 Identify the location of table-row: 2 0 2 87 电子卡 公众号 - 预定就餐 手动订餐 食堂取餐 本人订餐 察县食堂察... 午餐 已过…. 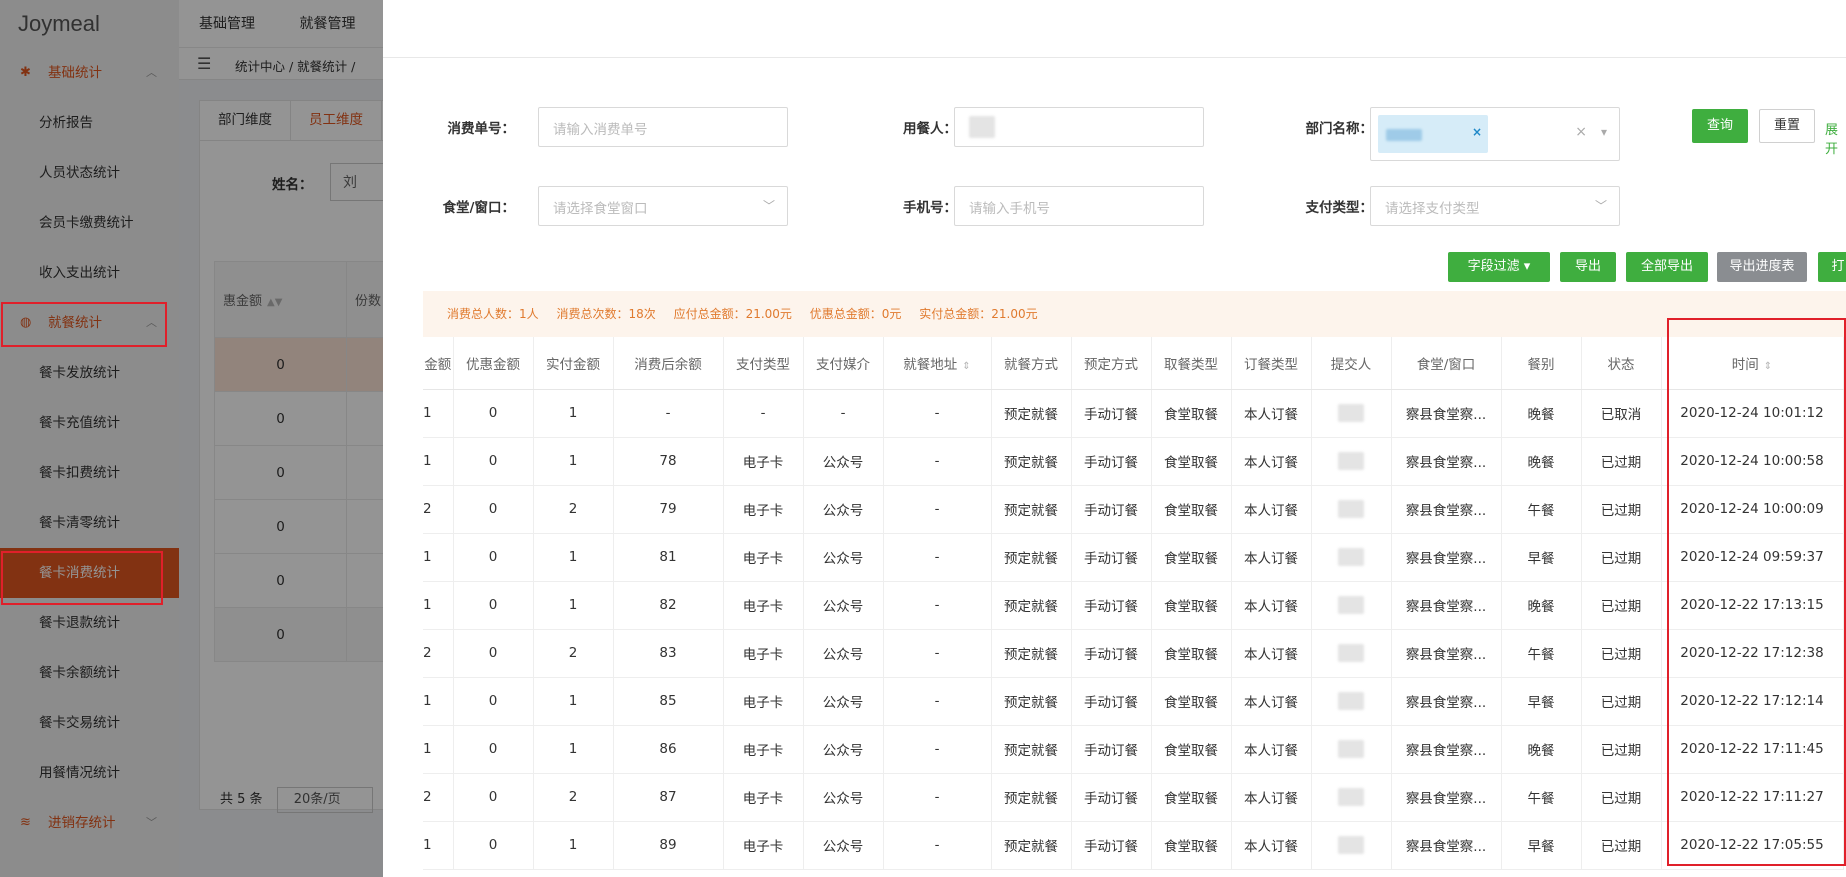
(1133, 797).